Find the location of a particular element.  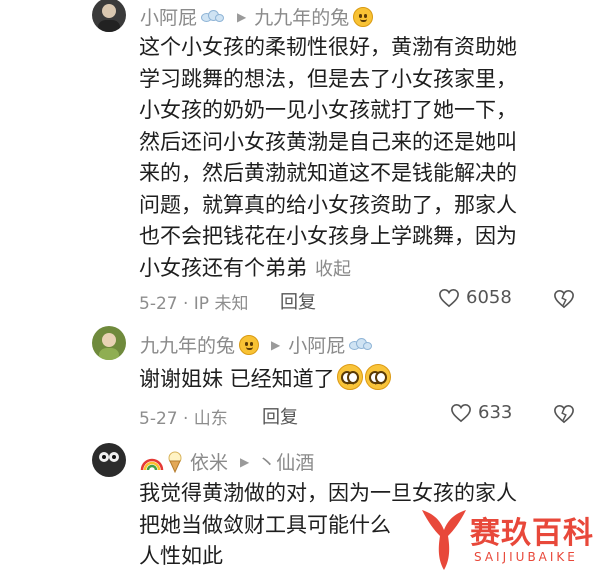

like-button: 633 is located at coordinates (481, 412).